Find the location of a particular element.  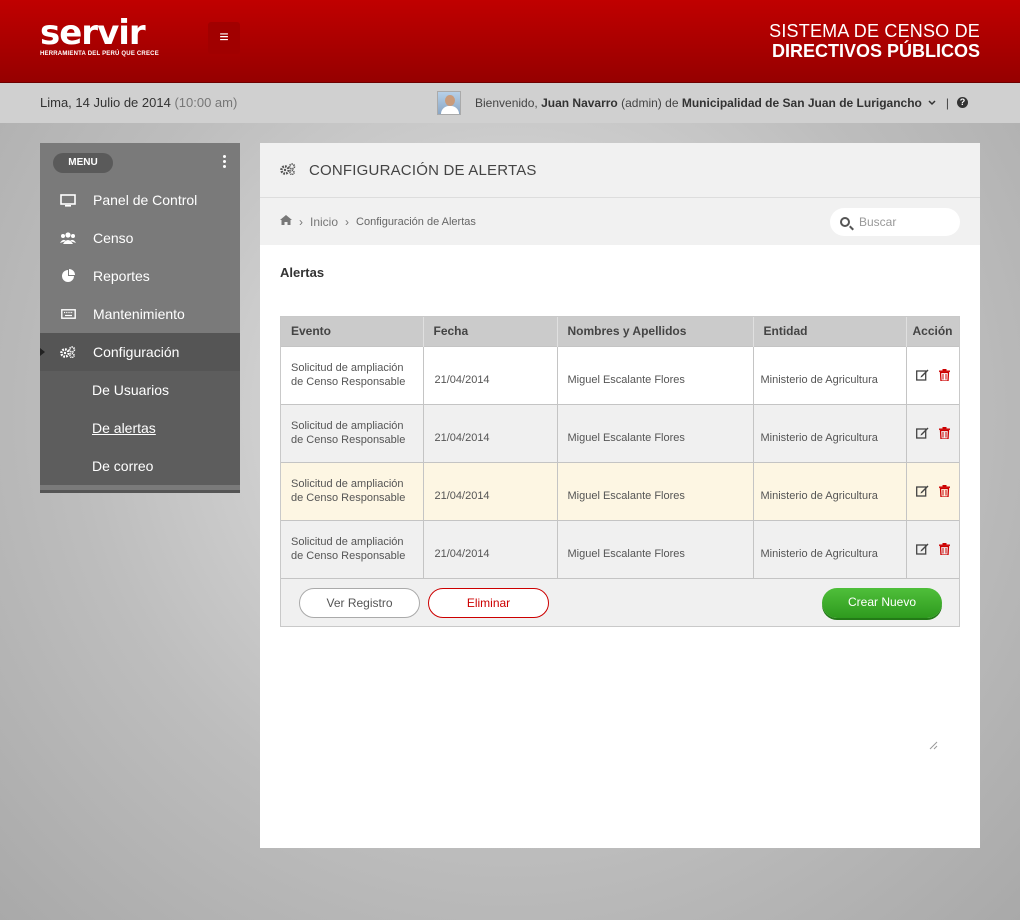

view-record-button: Ver Registro is located at coordinates (359, 603).